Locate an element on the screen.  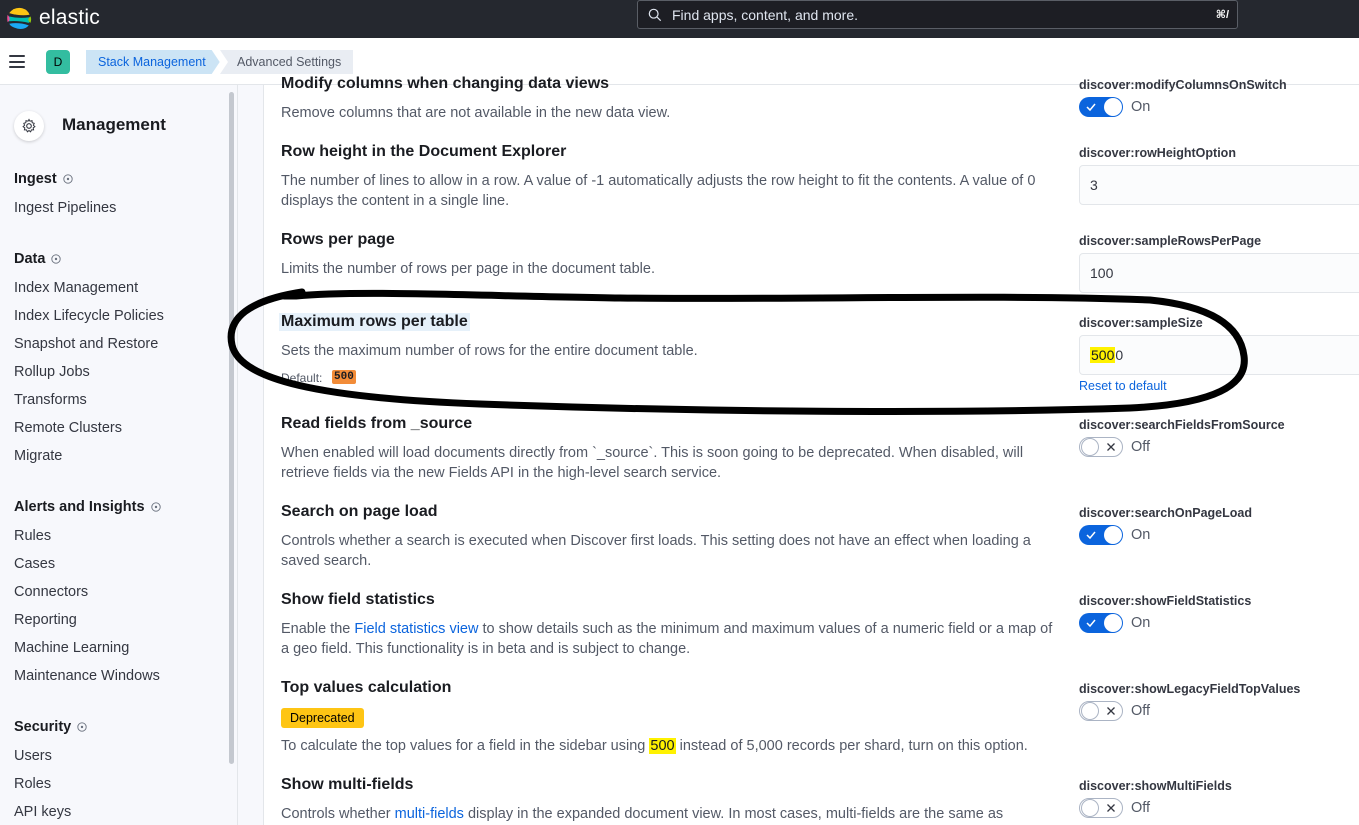
setting-title: Top values calculation is located at coordinates (366, 687).